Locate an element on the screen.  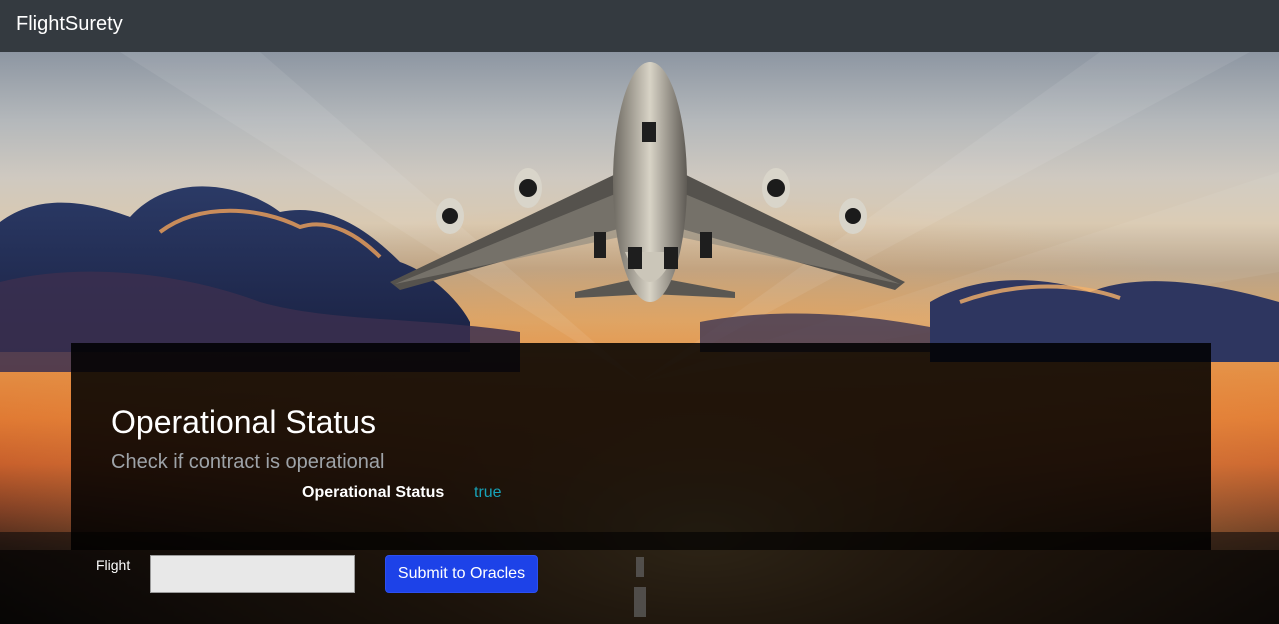
submit-to-oracles-button: Submit to Oracles is located at coordinates (461, 574).